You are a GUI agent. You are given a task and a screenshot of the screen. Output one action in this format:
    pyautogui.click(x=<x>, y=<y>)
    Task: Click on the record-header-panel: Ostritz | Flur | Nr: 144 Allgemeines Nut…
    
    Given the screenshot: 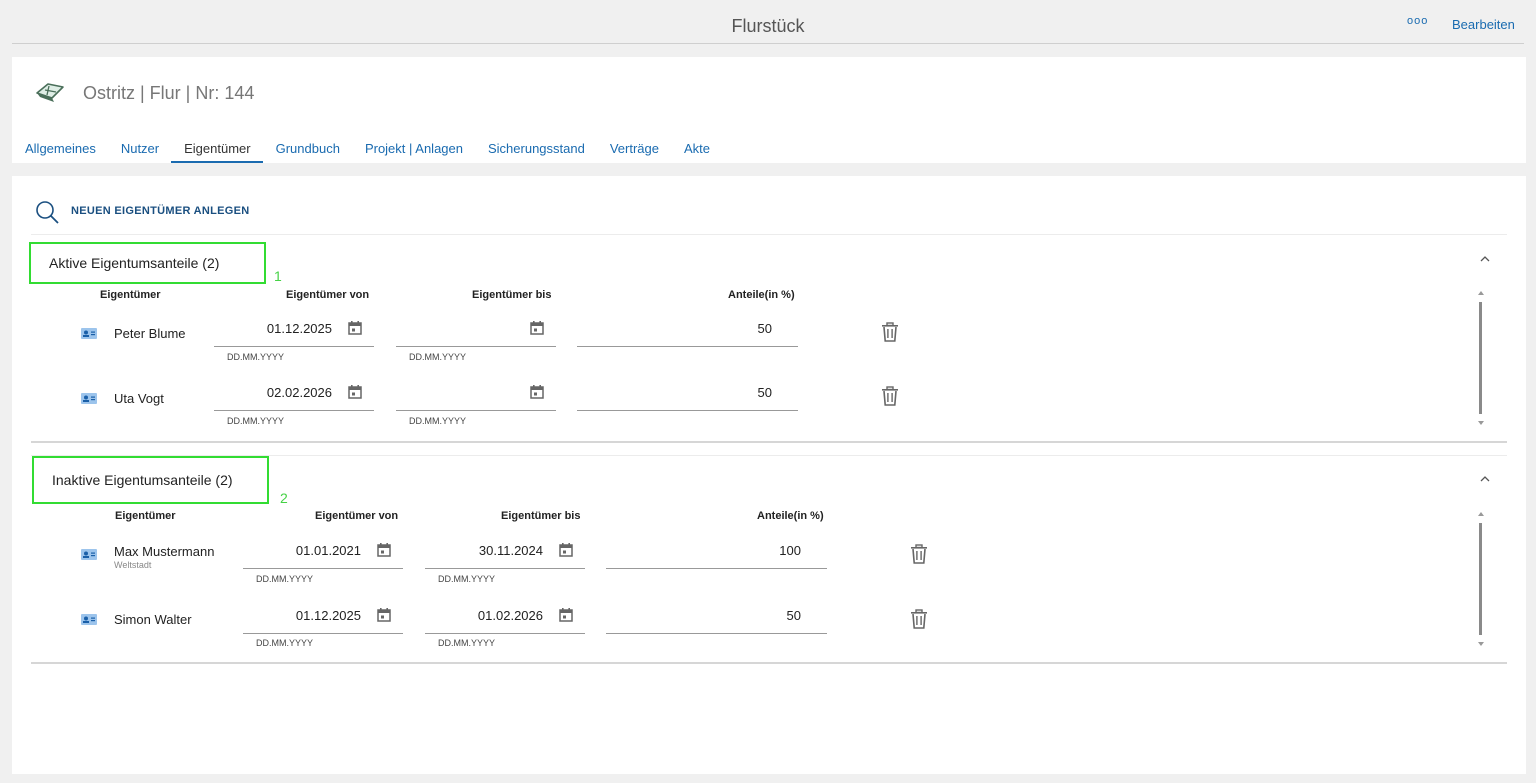 What is the action you would take?
    pyautogui.click(x=769, y=110)
    